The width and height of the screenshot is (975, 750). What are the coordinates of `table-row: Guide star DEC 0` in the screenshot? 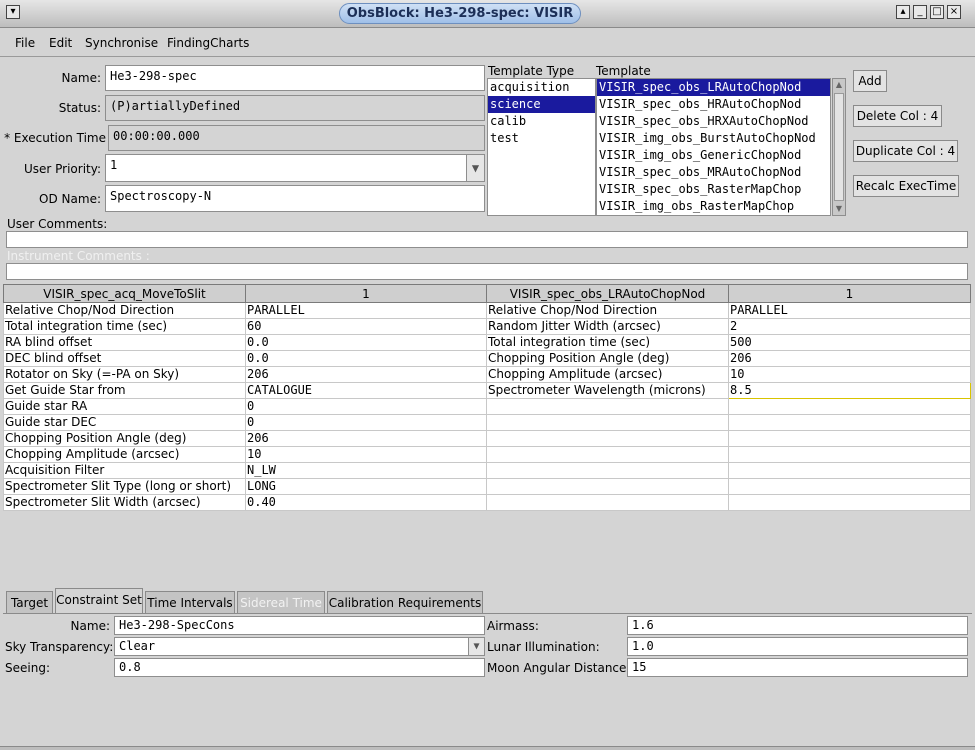 It's located at (487, 422).